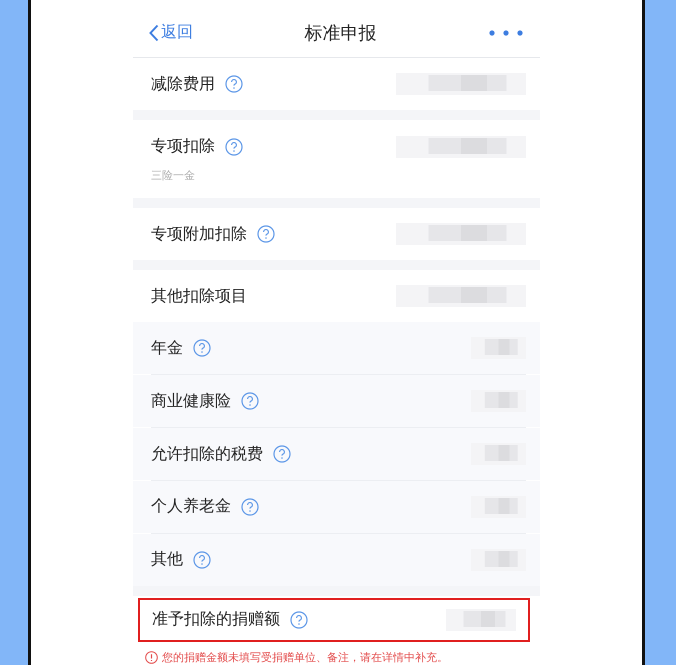 The height and width of the screenshot is (665, 676). Describe the element at coordinates (183, 147) in the screenshot. I see `row-label: 专项扣除` at that location.